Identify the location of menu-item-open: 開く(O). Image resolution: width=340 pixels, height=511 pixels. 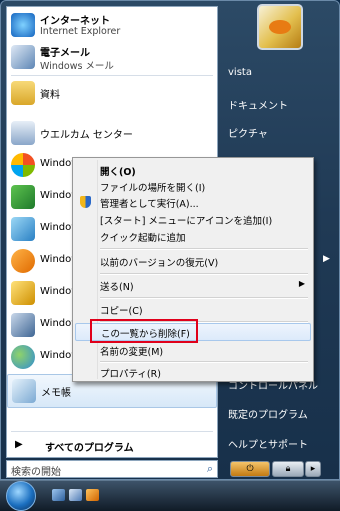
(193, 170).